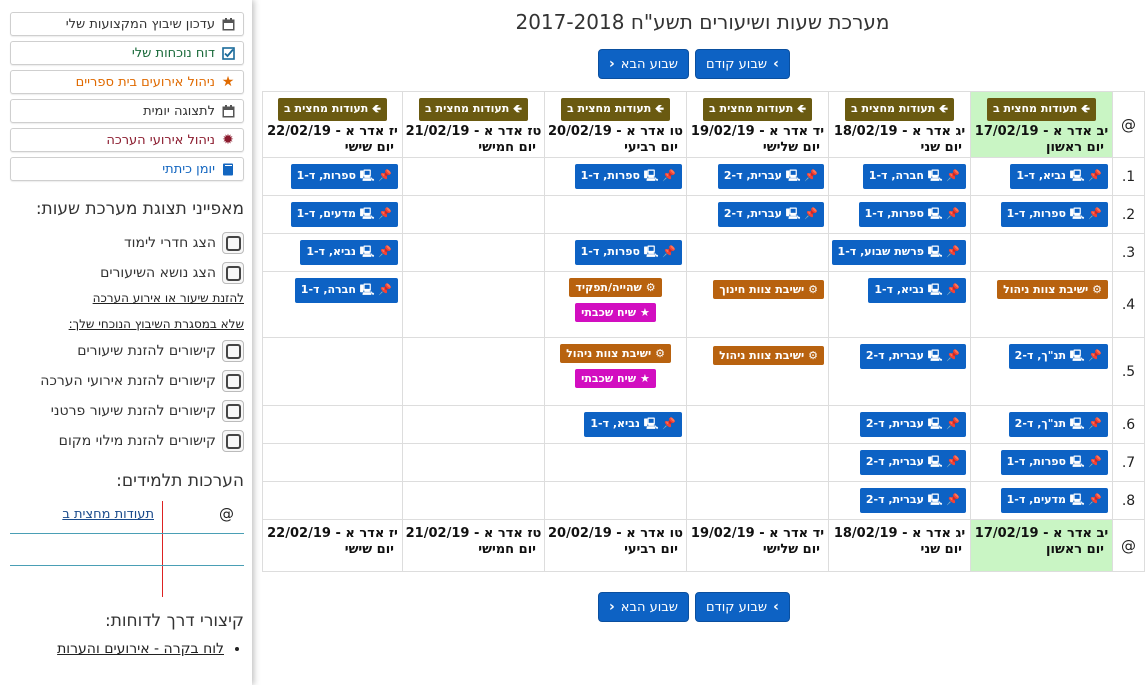 The image size is (1146, 685). What do you see at coordinates (694, 64) in the screenshot?
I see `week-nav-top: › שבוע קודם שבוע הבא ‹` at bounding box center [694, 64].